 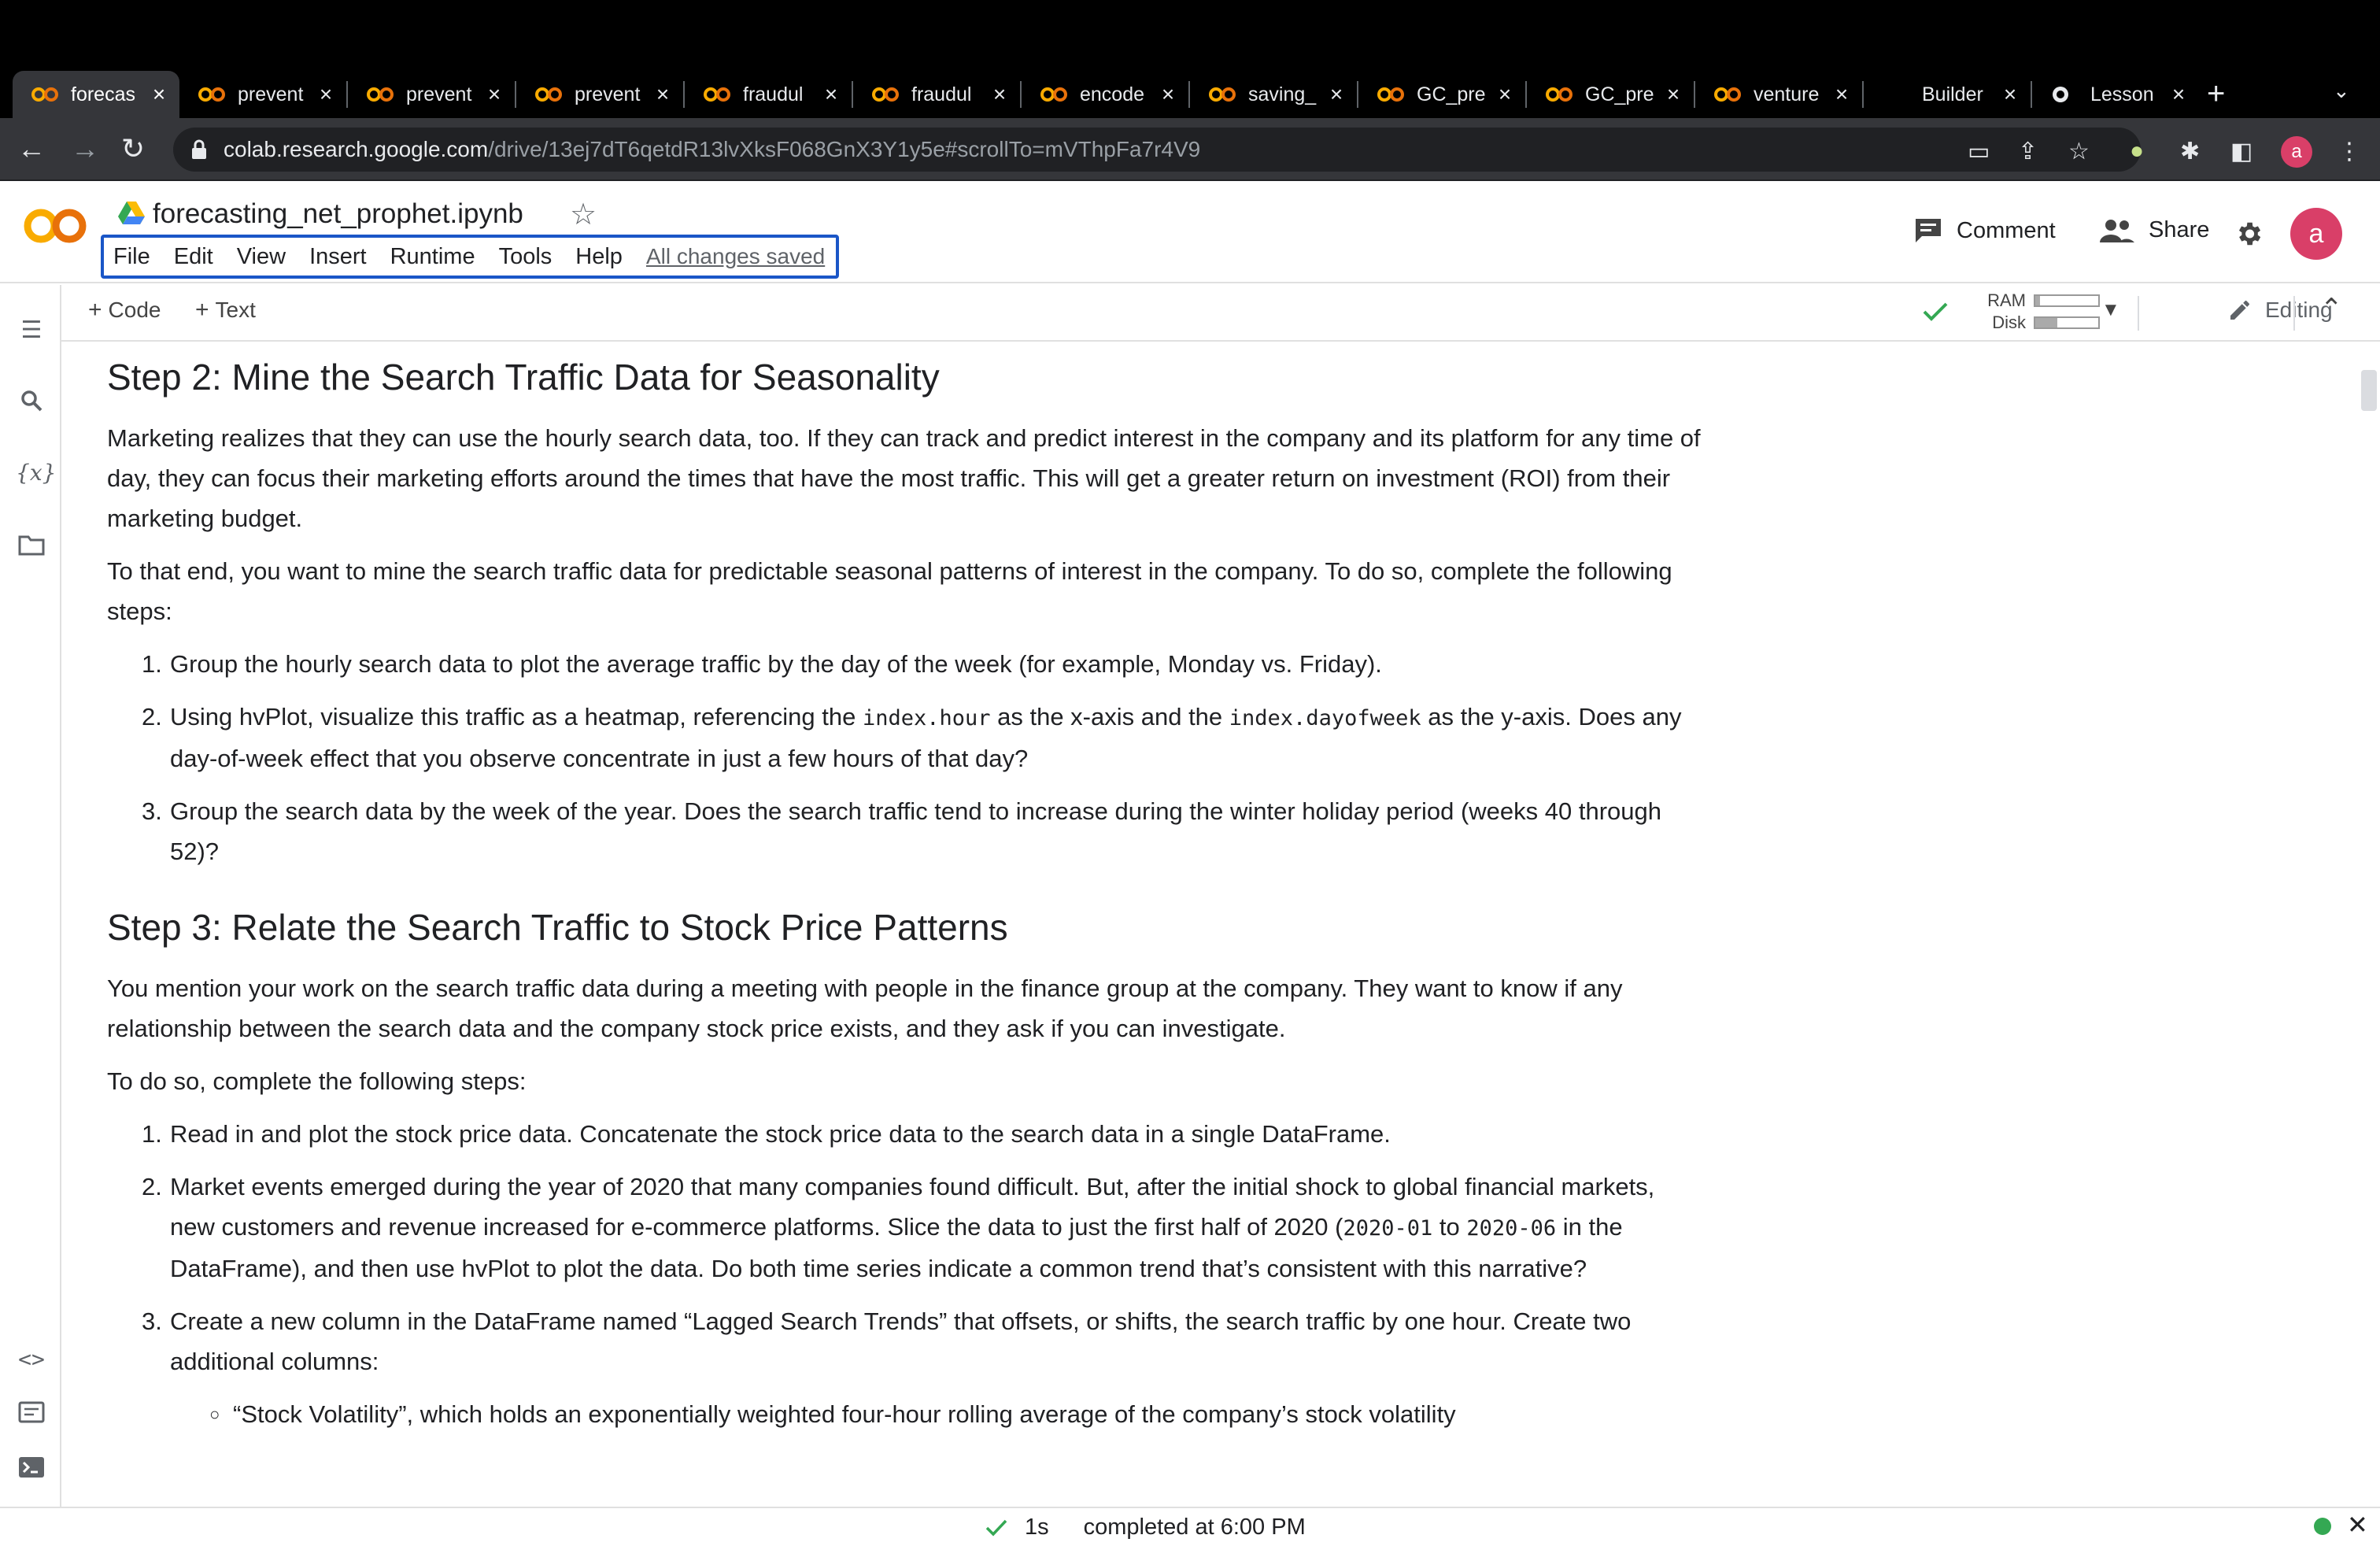 What do you see at coordinates (338, 214) in the screenshot?
I see `notebook-title: forecasting_net_prophet.ipynb` at bounding box center [338, 214].